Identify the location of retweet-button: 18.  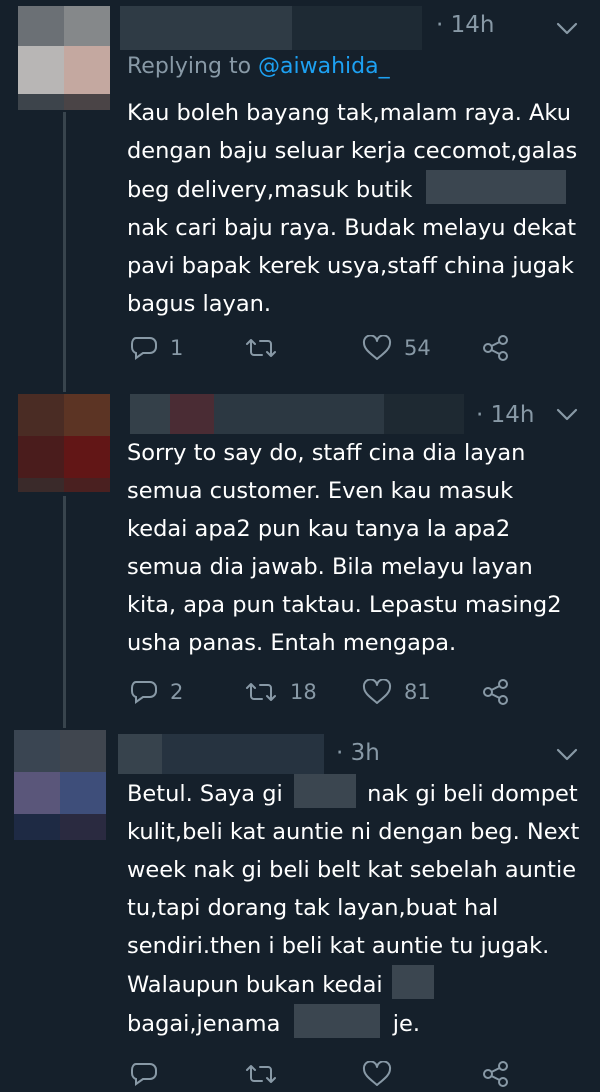
(280, 692).